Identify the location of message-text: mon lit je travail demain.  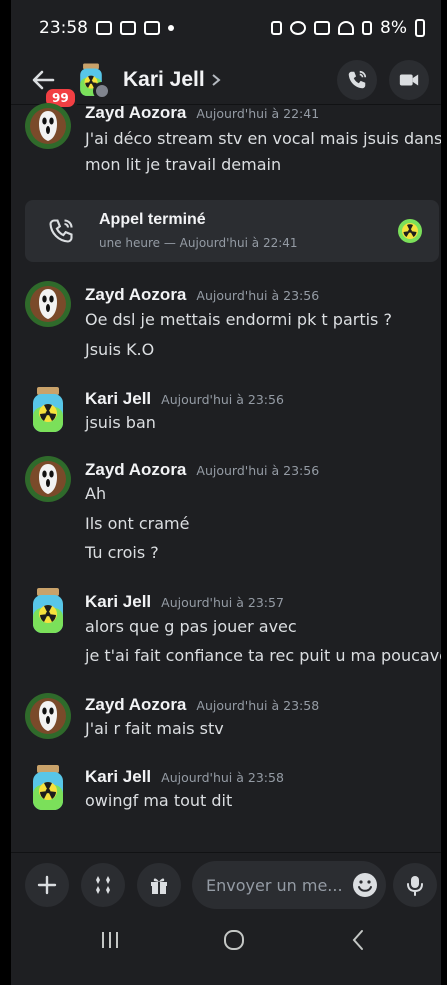
(183, 164).